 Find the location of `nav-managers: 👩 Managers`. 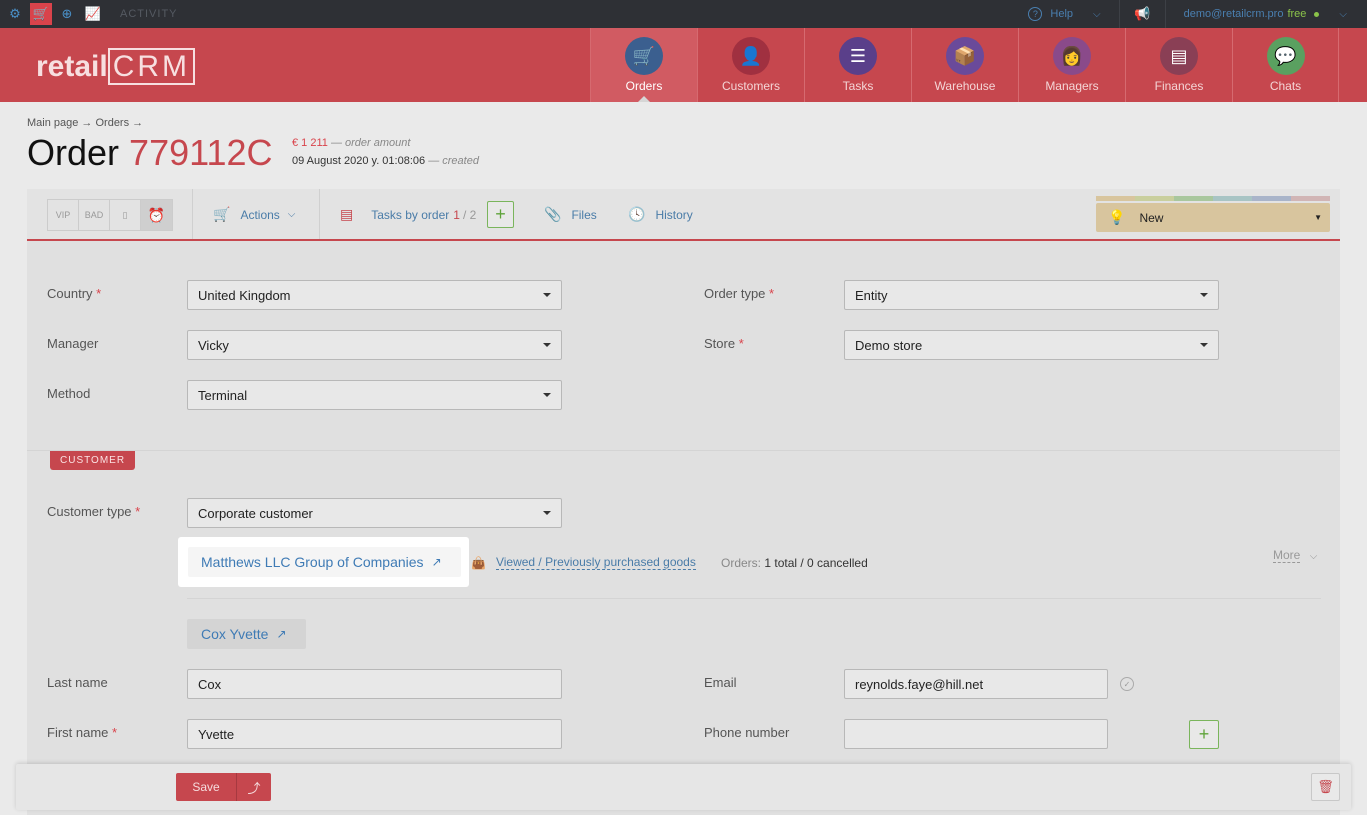

nav-managers: 👩 Managers is located at coordinates (1071, 65).